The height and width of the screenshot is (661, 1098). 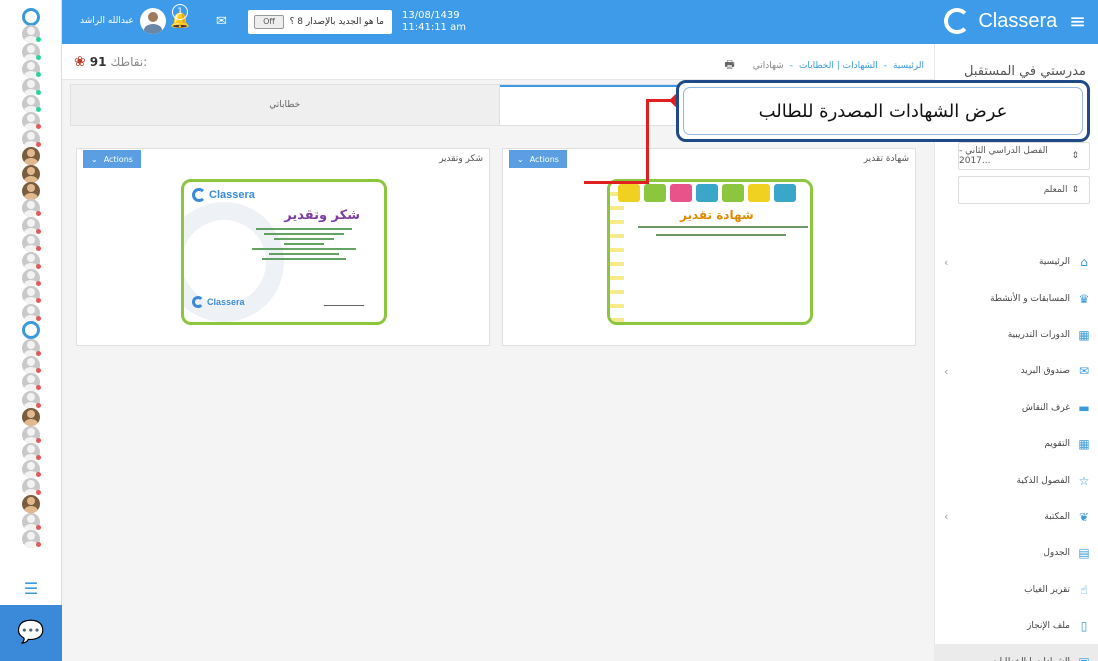 I want to click on points-label: نقاطك:, so click(x=129, y=62).